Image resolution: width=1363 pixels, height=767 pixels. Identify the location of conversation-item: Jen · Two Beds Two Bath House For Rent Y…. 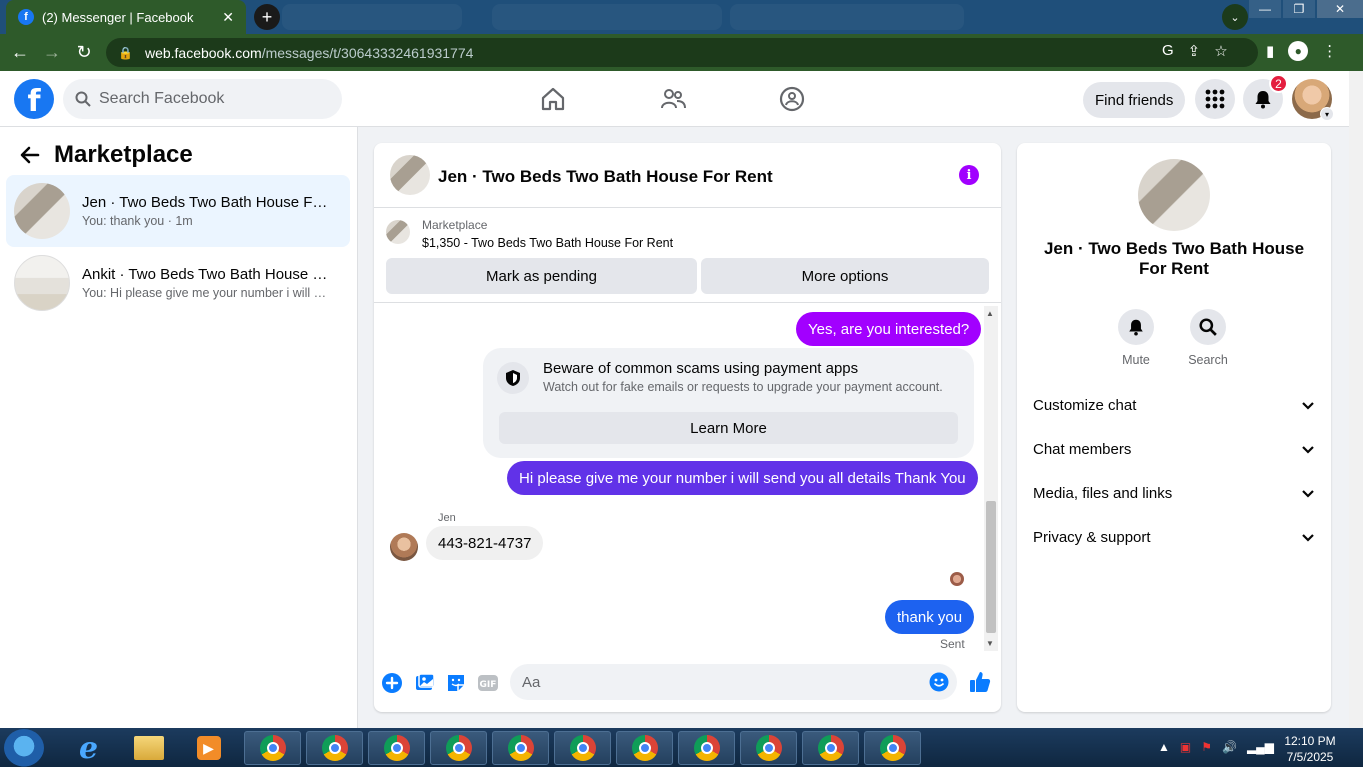
(178, 211).